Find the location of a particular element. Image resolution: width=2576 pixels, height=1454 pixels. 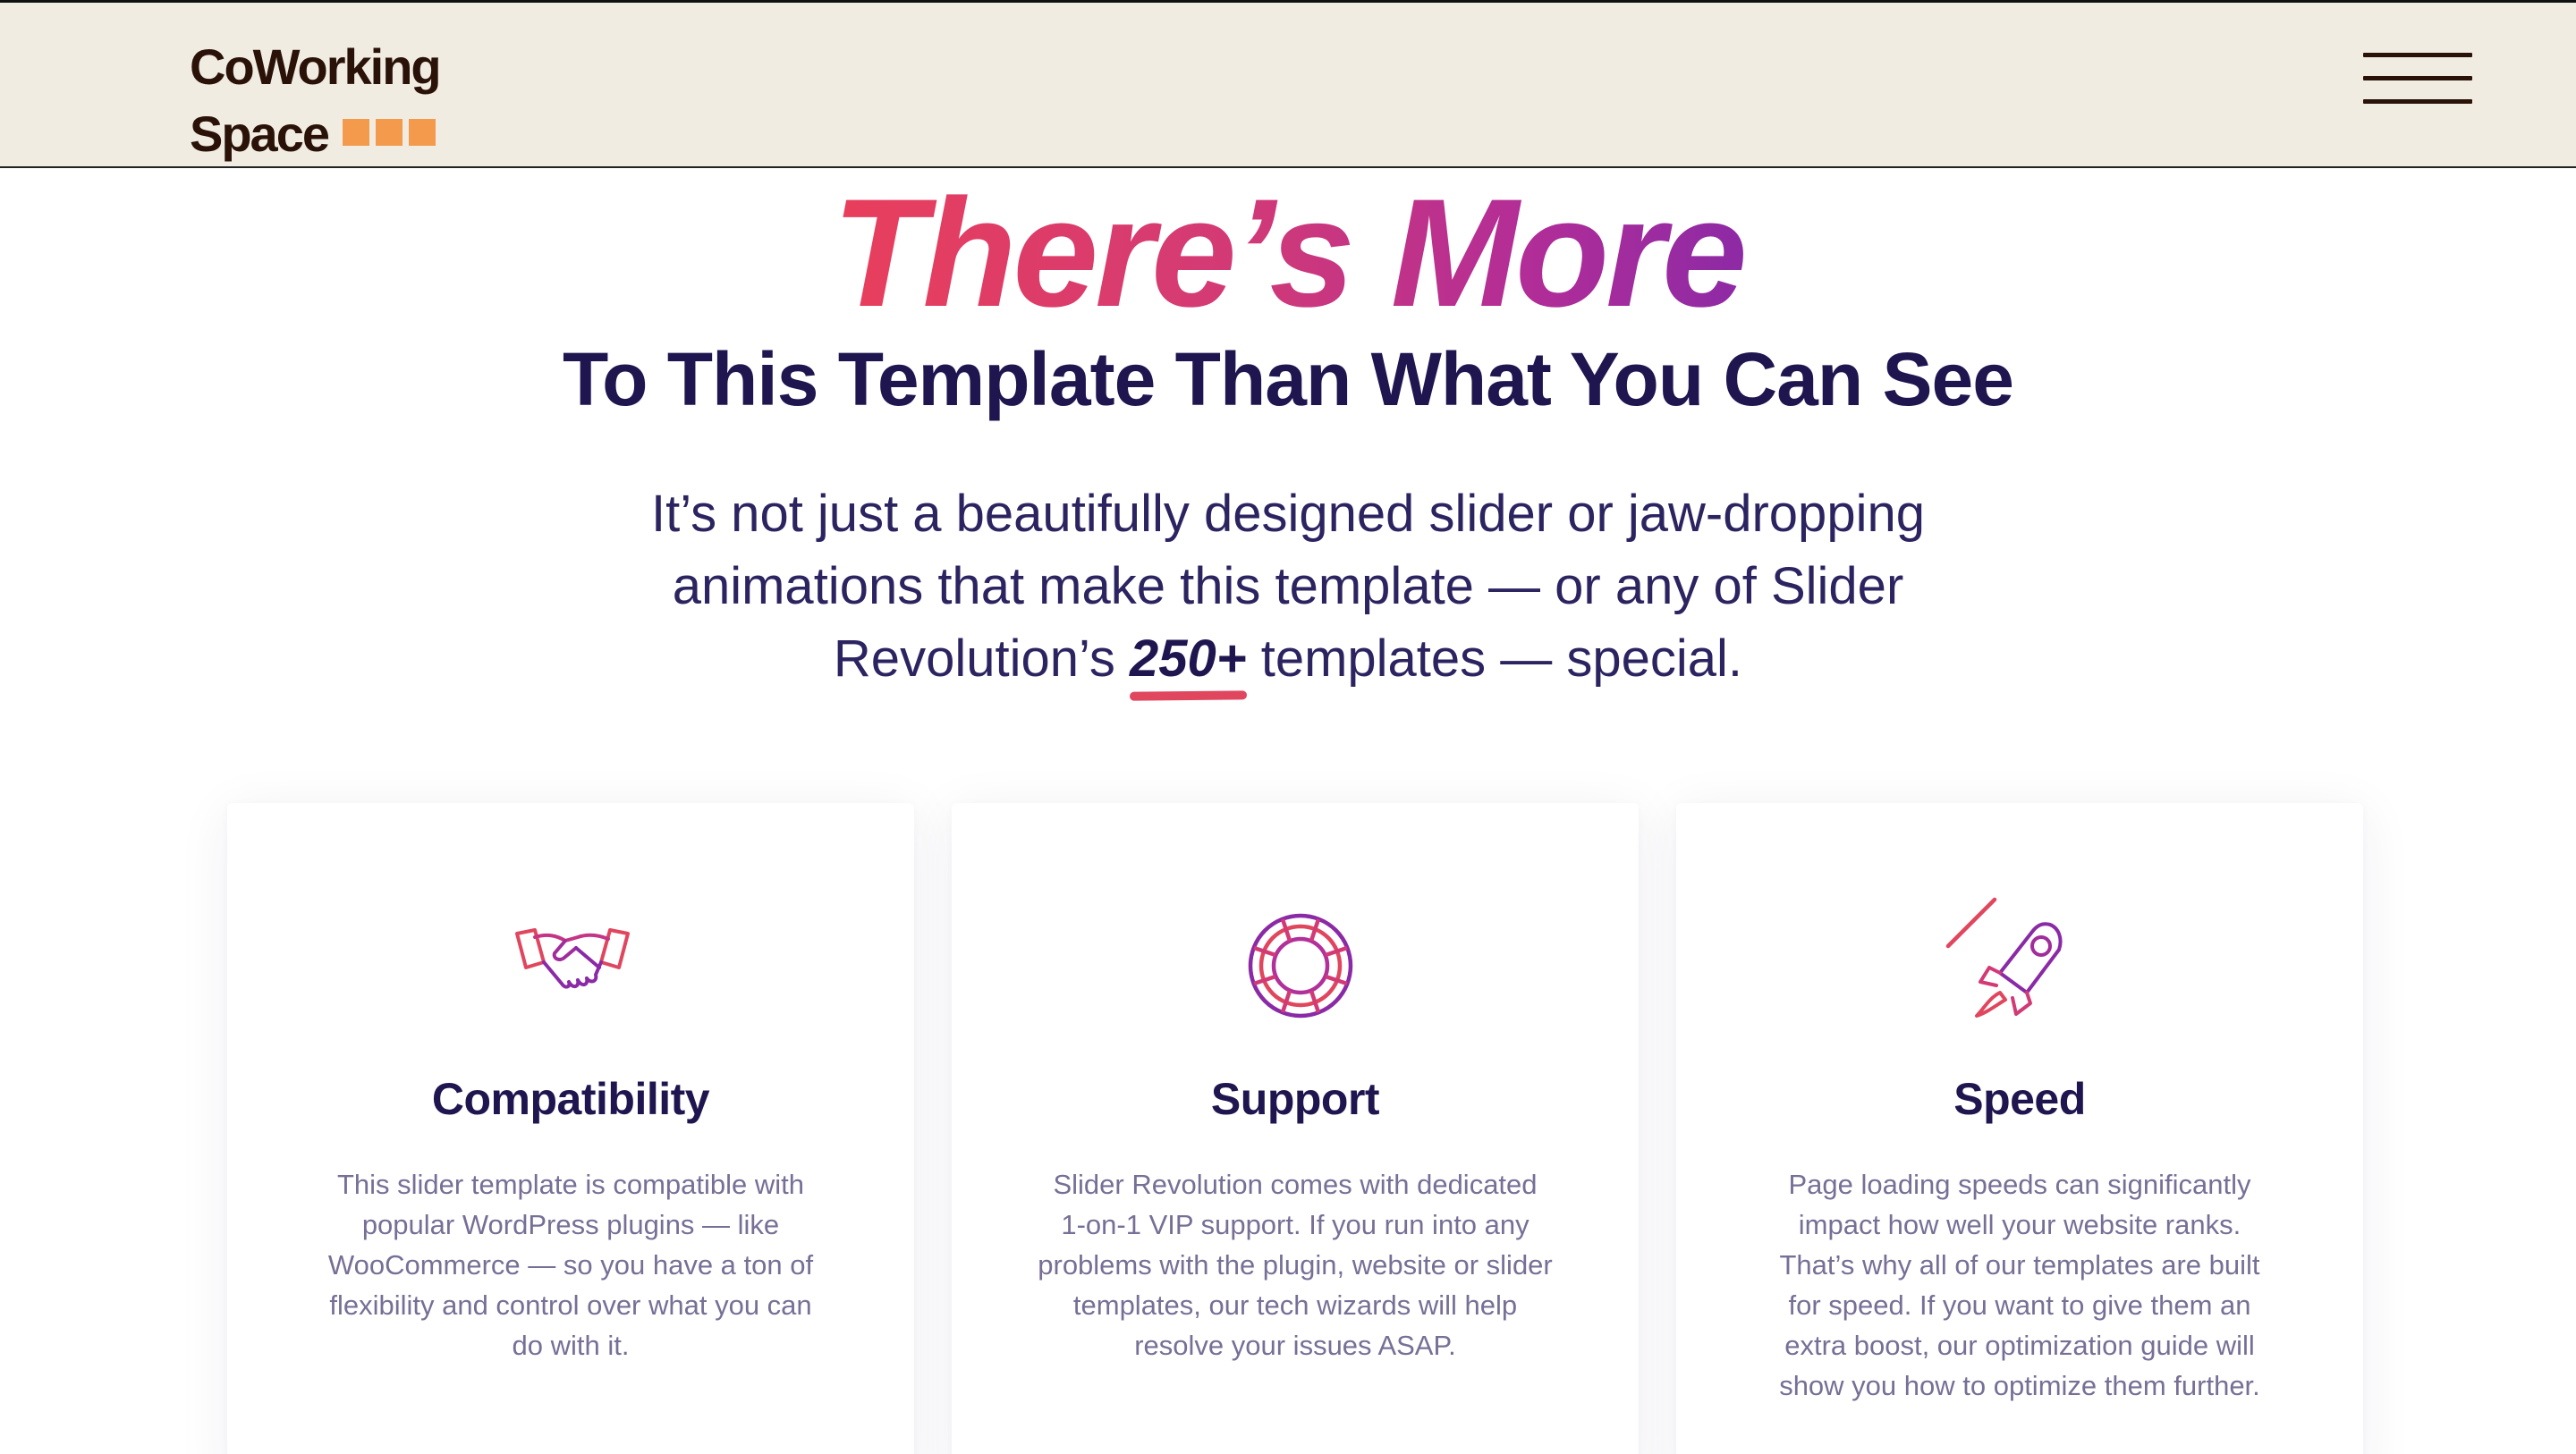

hero-subtitle: To This Template Than What You Can See is located at coordinates (1288, 379).